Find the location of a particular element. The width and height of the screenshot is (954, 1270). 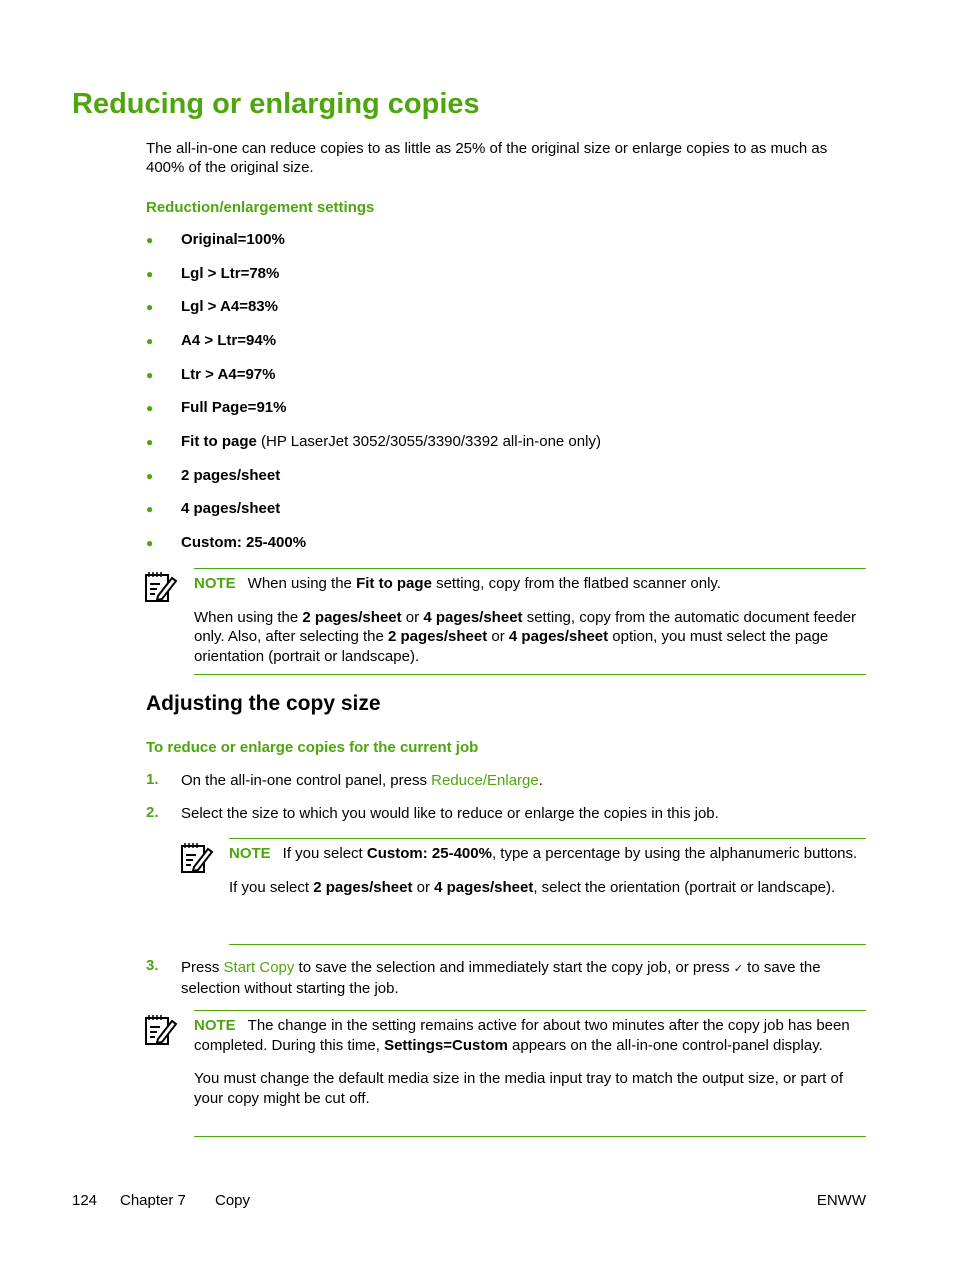

step-number: 2. is located at coordinates (152, 812).